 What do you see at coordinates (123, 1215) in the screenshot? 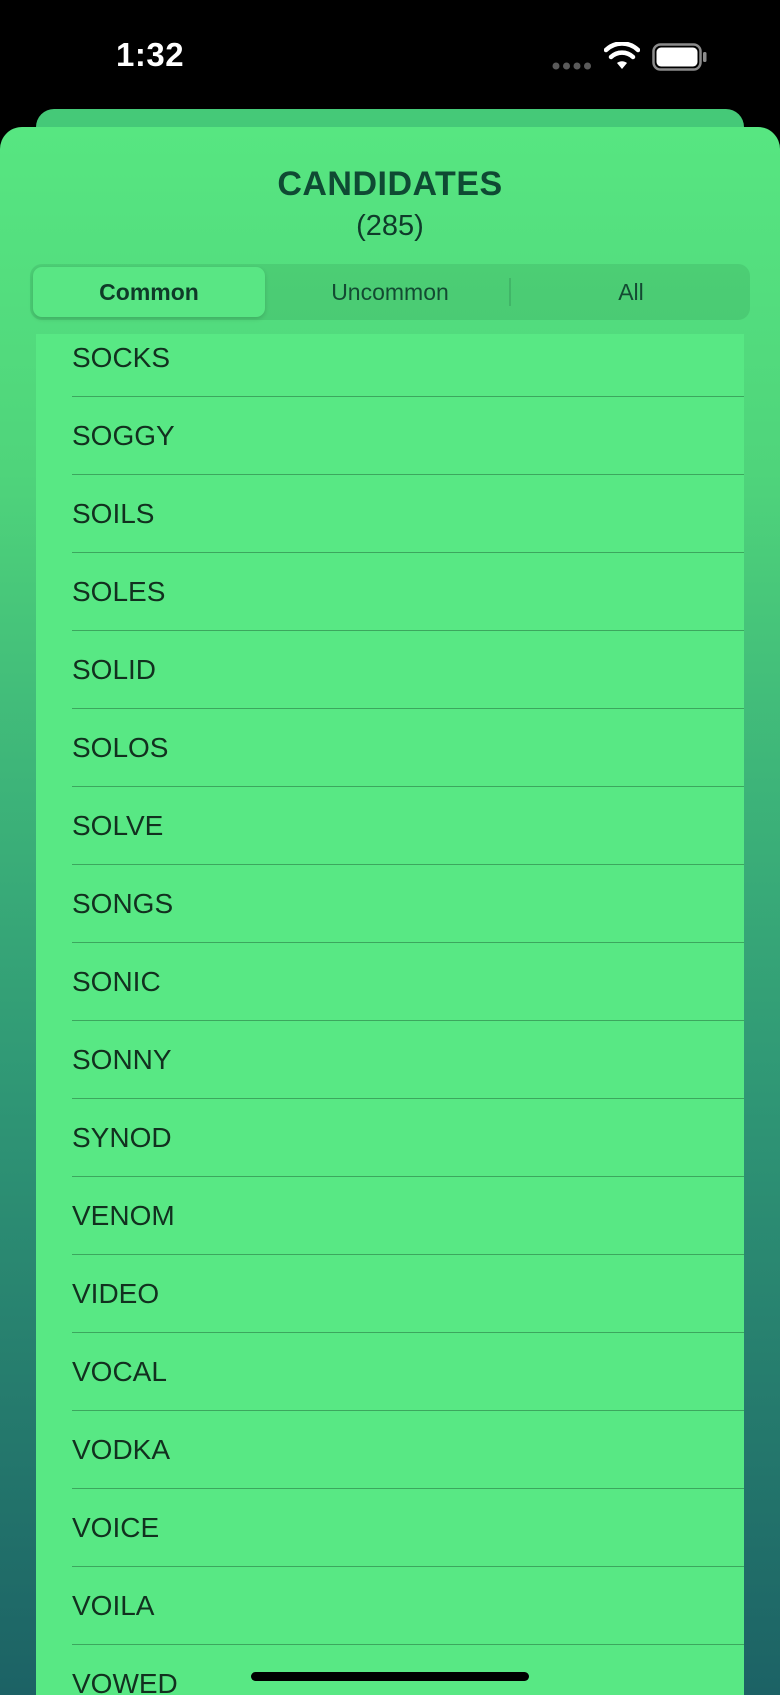
I see `candidate-word: VENOM` at bounding box center [123, 1215].